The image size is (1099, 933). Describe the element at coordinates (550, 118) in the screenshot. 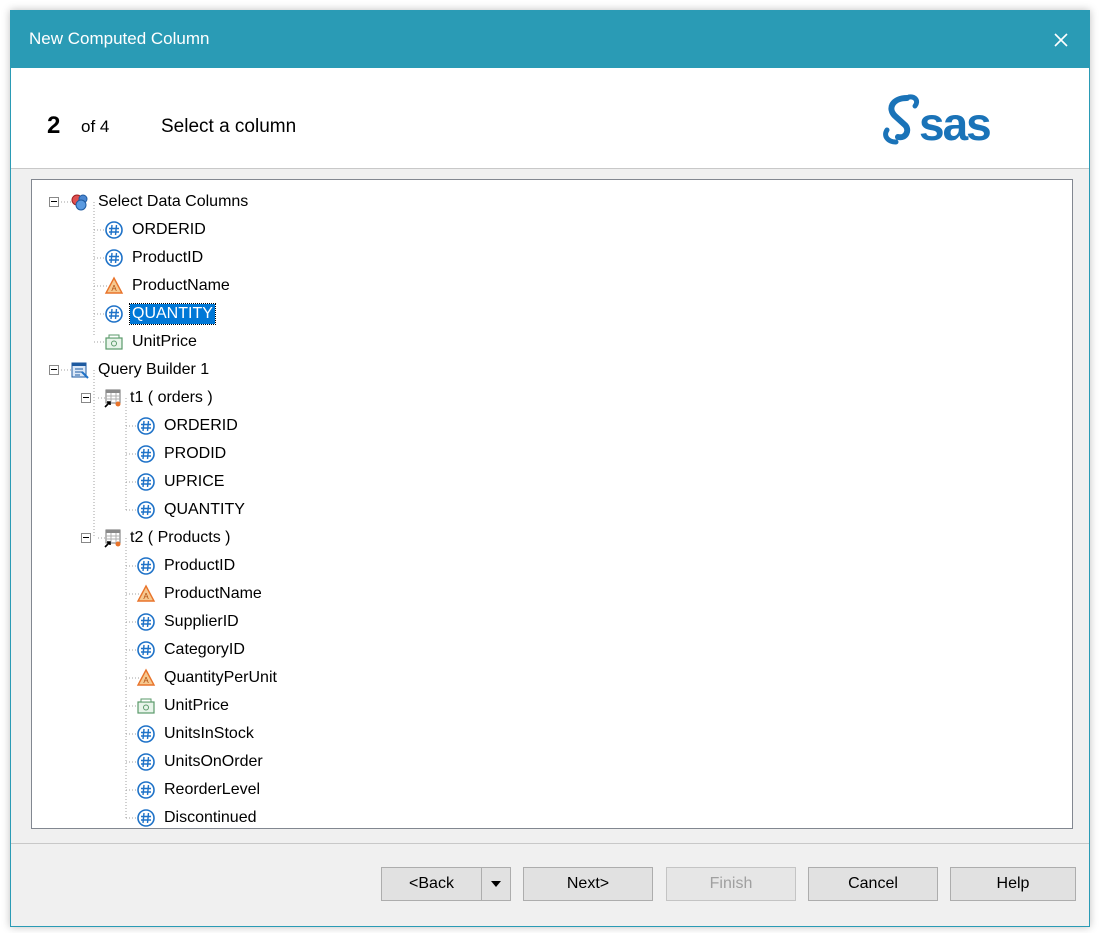

I see `wizard-header: 2 of 4 Select a column sas` at that location.